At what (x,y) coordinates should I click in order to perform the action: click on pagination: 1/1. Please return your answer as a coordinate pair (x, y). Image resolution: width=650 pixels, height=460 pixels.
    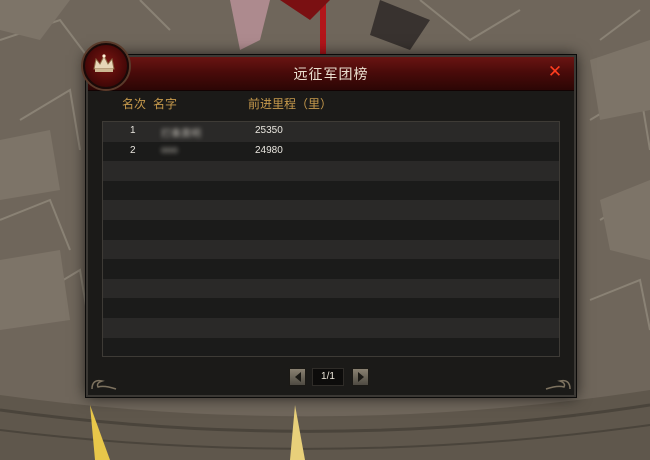
    Looking at the image, I should click on (331, 378).